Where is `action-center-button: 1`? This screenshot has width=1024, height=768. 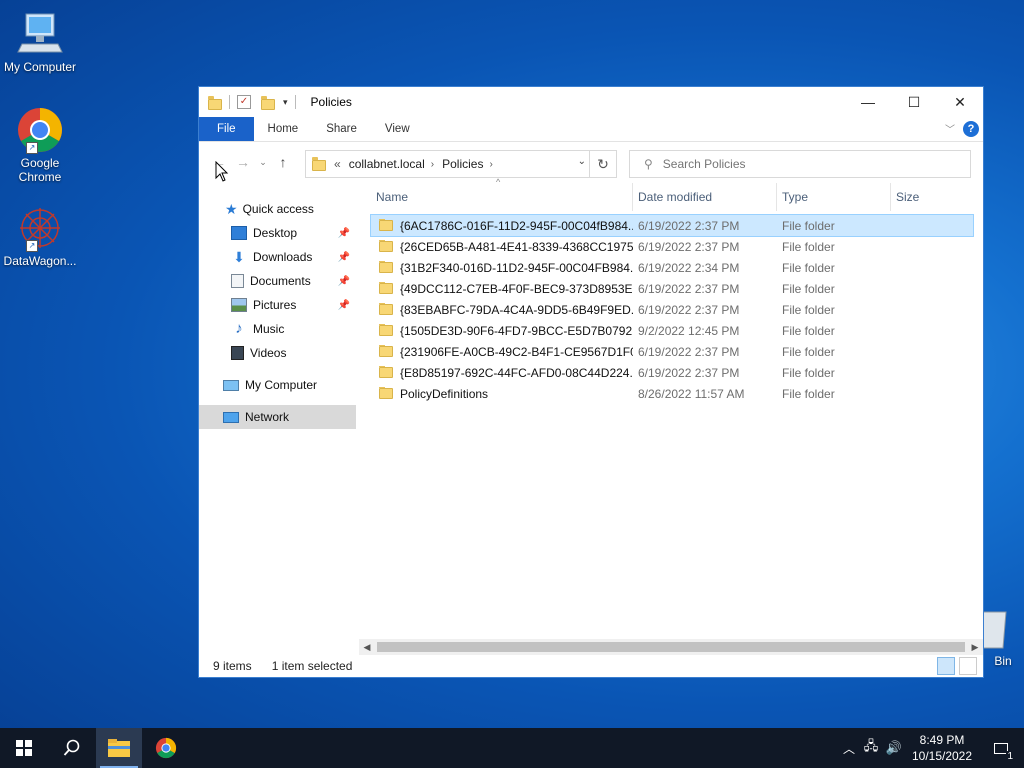
action-center-button: 1 is located at coordinates (1001, 748).